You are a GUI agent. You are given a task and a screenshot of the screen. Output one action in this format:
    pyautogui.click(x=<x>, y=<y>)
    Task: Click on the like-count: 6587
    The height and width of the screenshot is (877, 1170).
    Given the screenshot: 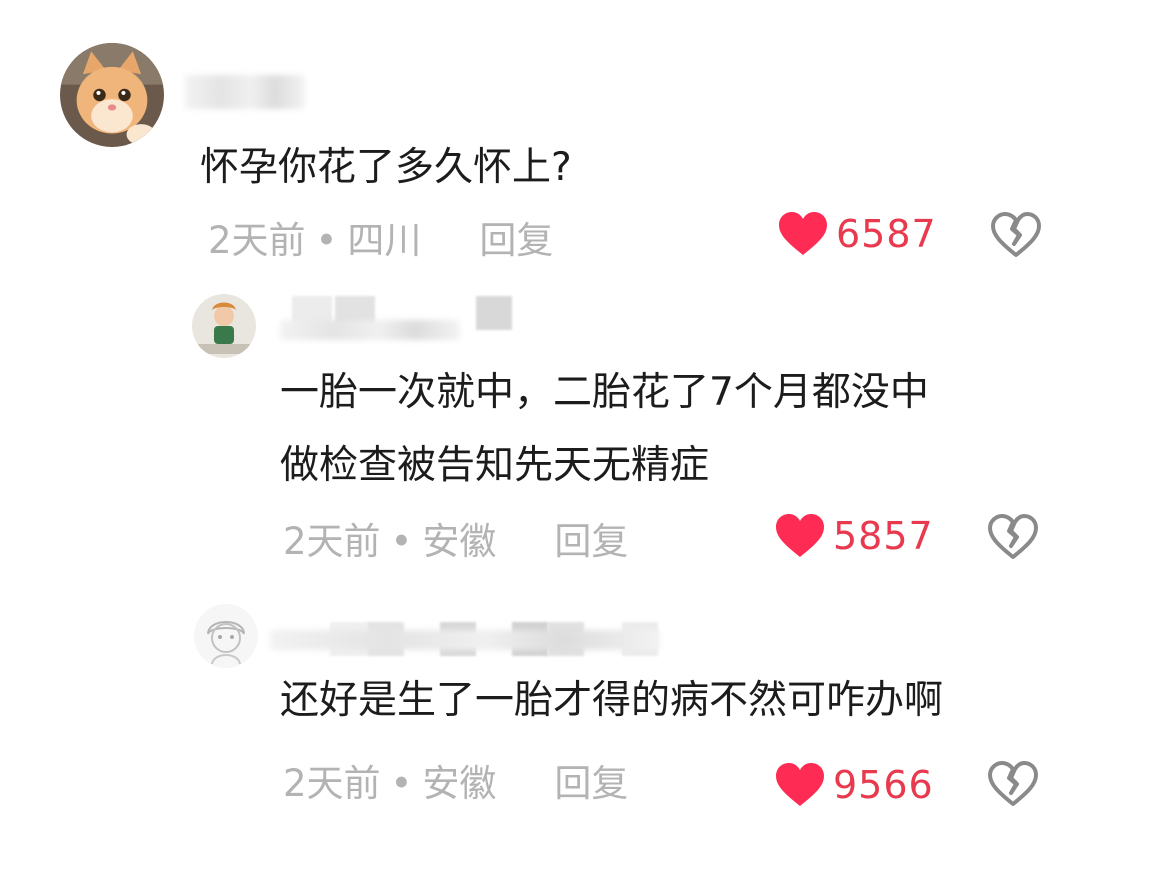 What is the action you would take?
    pyautogui.click(x=886, y=234)
    